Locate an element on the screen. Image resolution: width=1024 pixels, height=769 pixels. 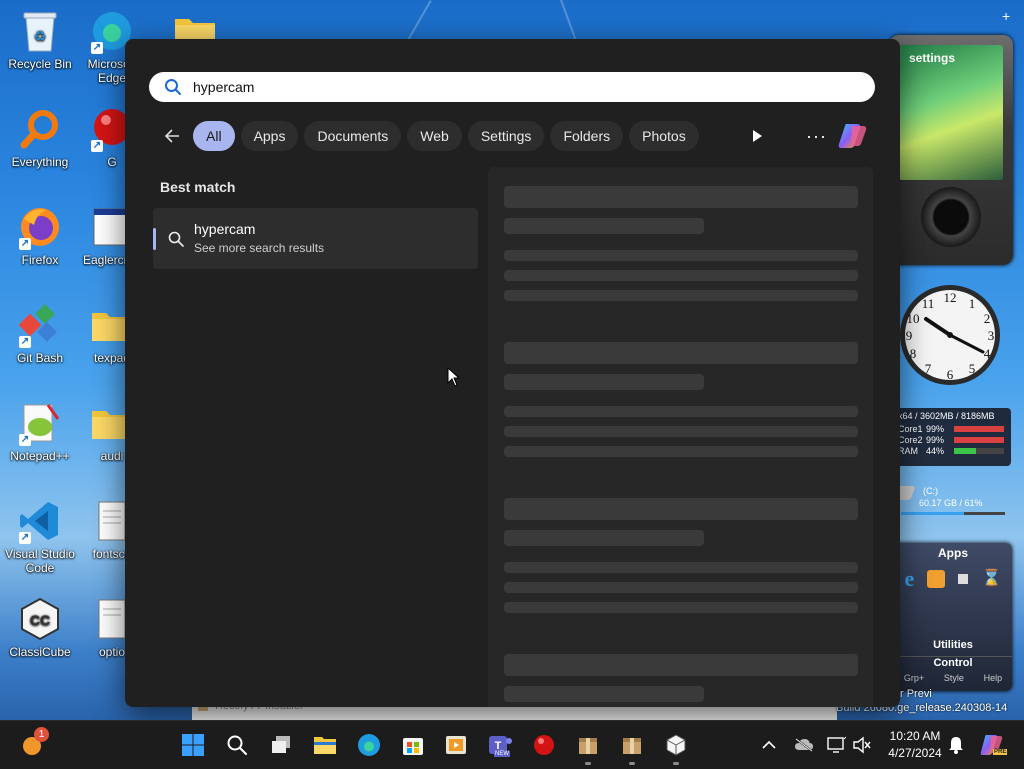
gadget-add-icon: + is located at coordinates (1006, 16).